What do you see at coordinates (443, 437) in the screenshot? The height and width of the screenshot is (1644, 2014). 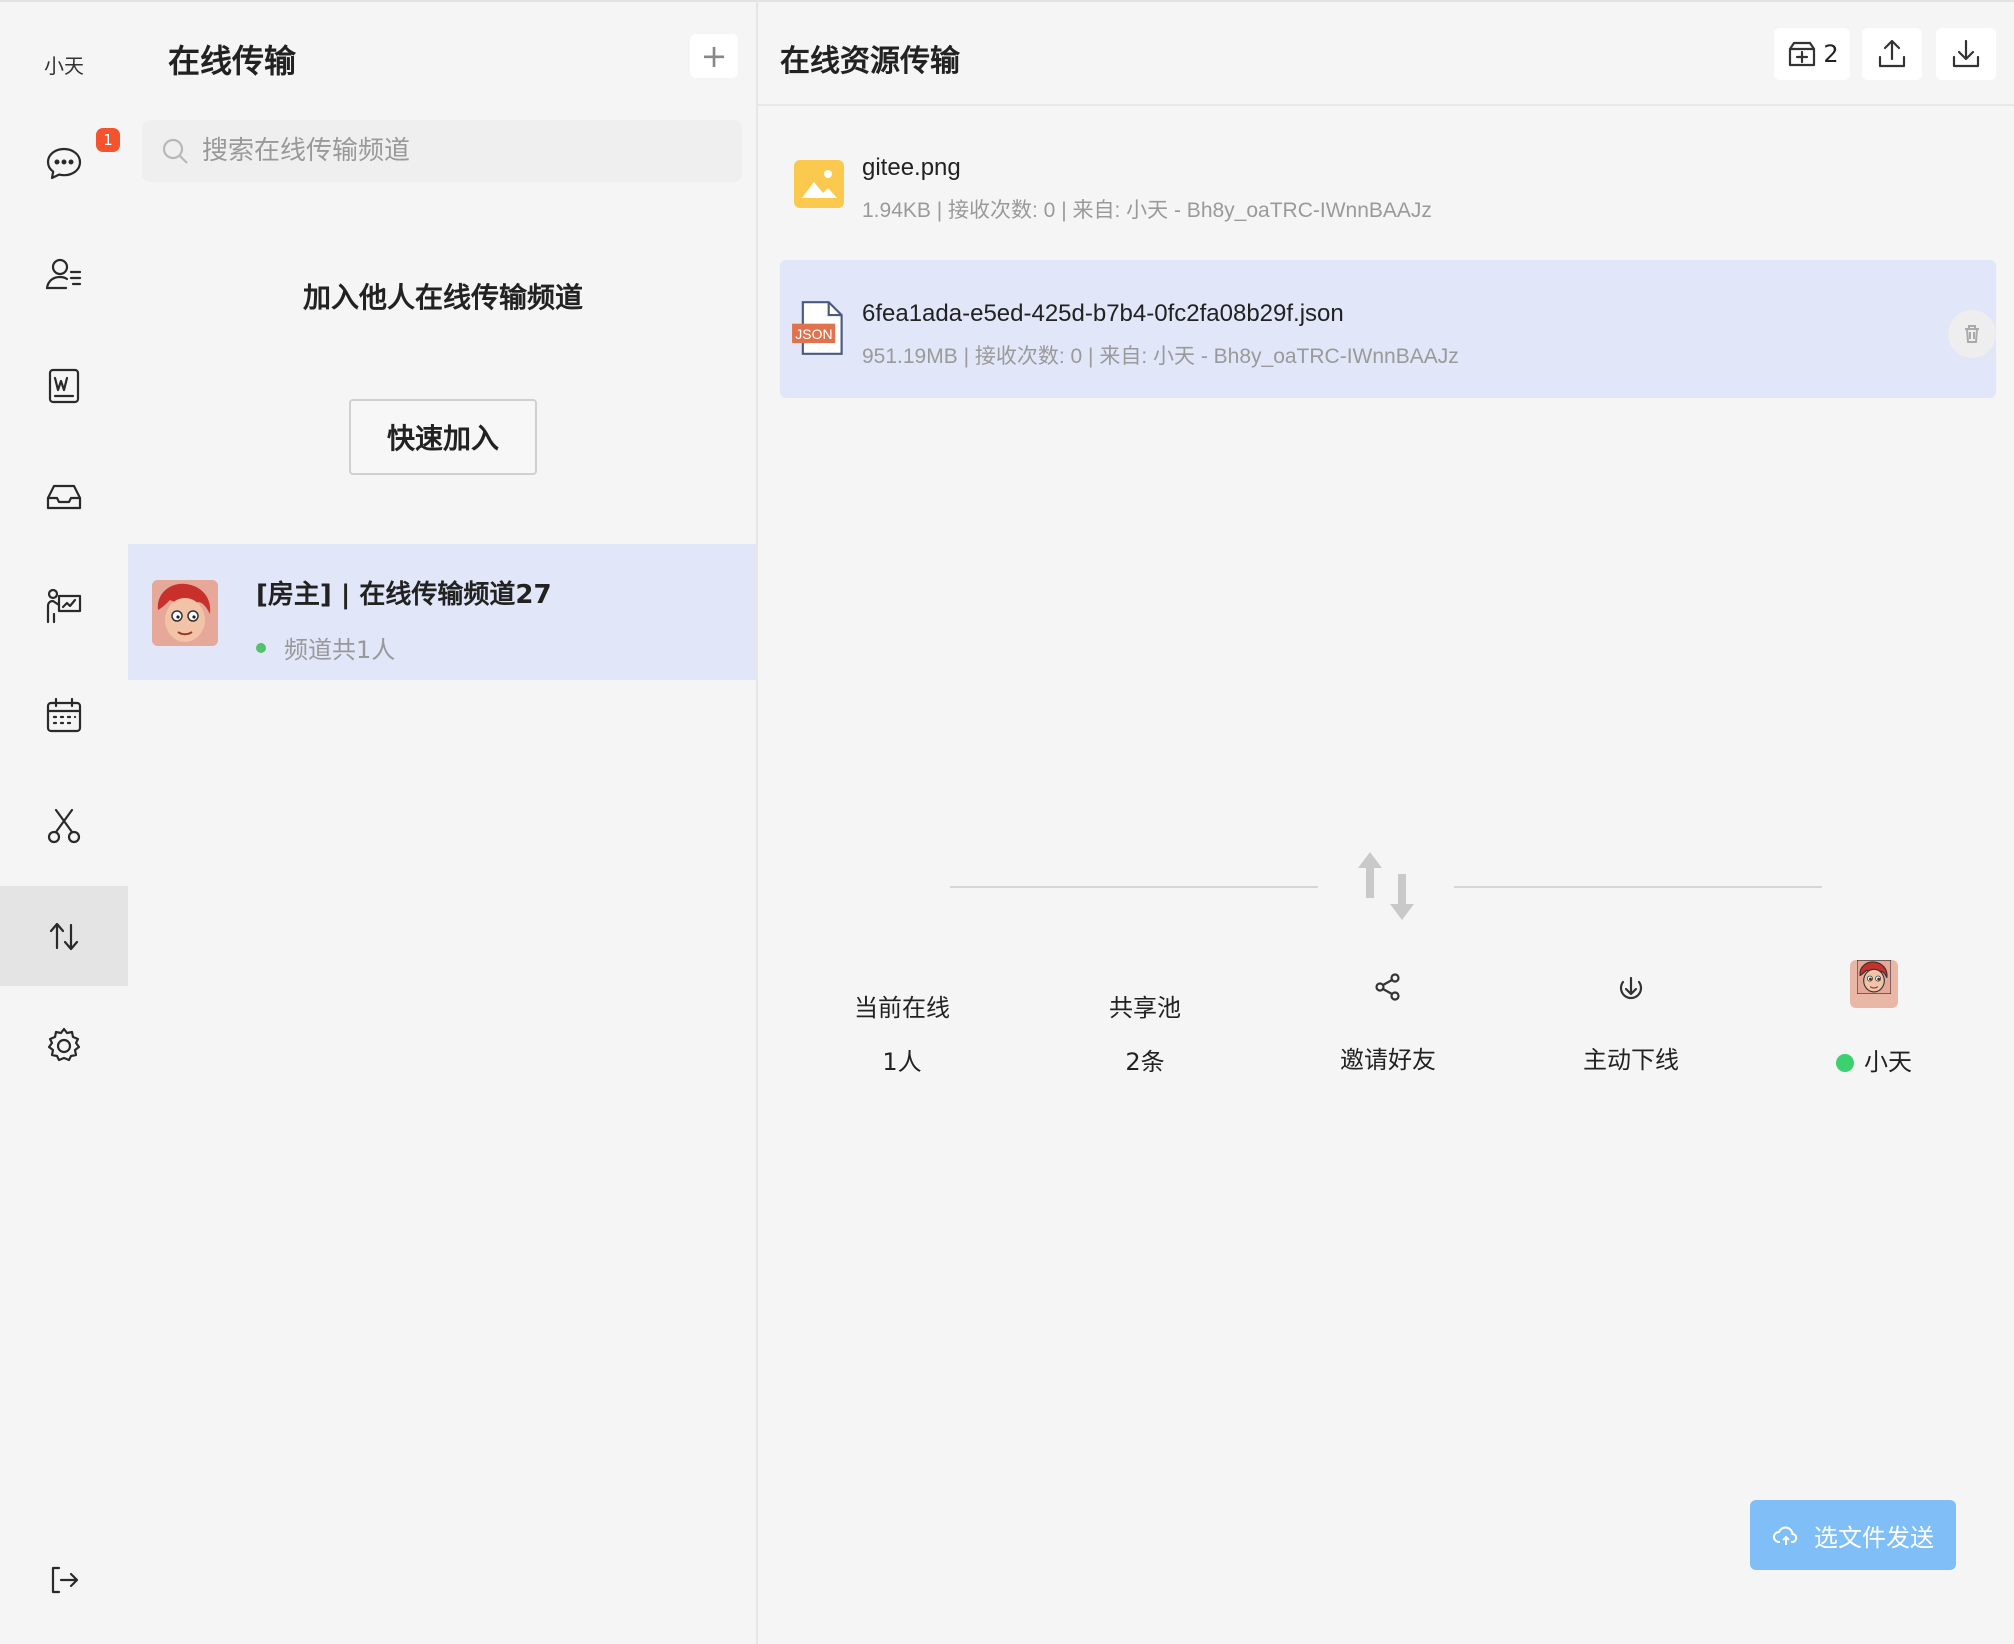 I see `quick-join-button: 快速加入` at bounding box center [443, 437].